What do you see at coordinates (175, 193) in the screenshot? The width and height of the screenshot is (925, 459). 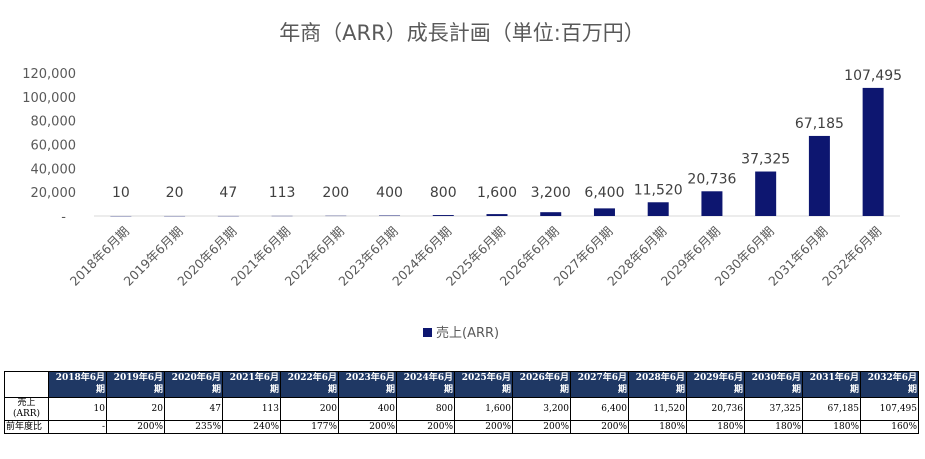 I see `data-label: 20` at bounding box center [175, 193].